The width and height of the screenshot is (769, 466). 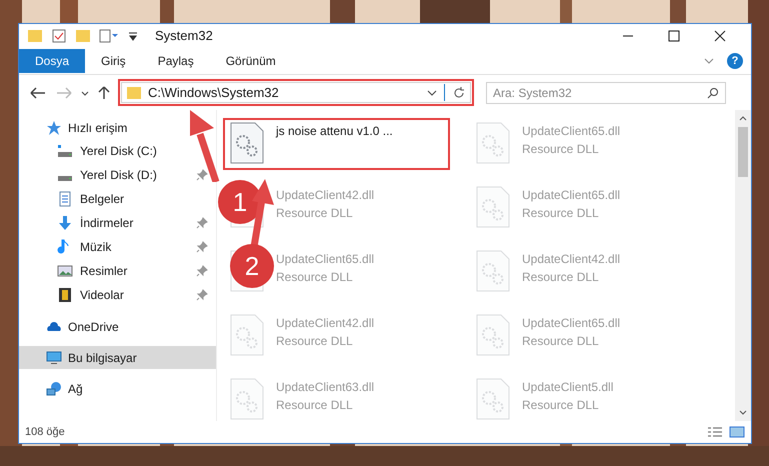 I want to click on annotation-arrow, so click(x=261, y=213).